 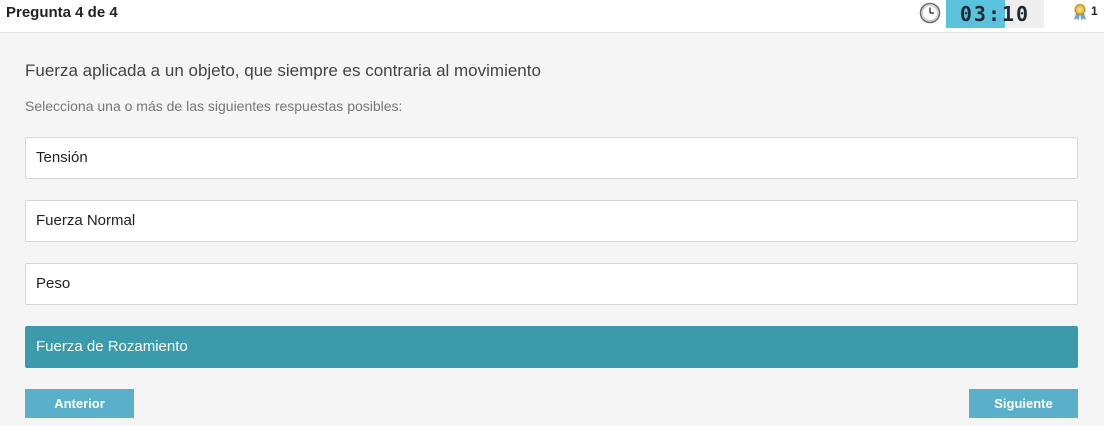 I want to click on timer: 03:10, so click(x=995, y=14).